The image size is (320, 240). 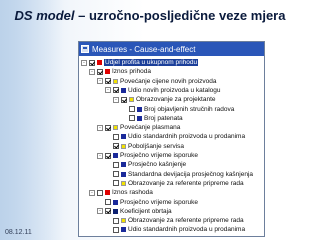 I want to click on tree-row: - Povećanje plasmana, so click(x=138, y=127).